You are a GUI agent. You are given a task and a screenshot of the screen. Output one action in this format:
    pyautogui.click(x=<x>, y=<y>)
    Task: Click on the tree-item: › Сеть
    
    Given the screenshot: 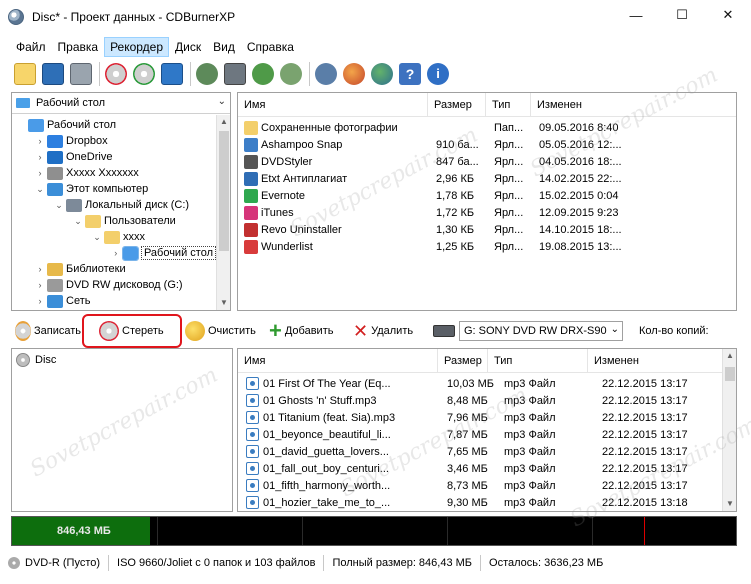 What is the action you would take?
    pyautogui.click(x=114, y=301)
    